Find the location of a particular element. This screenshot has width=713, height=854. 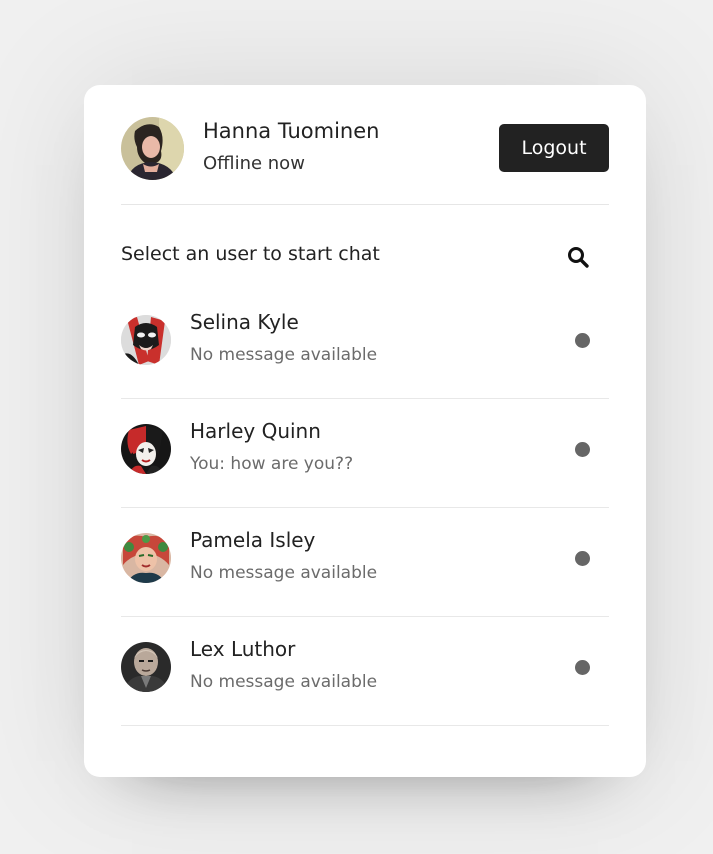

search-prompt: Select an user to start chat is located at coordinates (250, 254).